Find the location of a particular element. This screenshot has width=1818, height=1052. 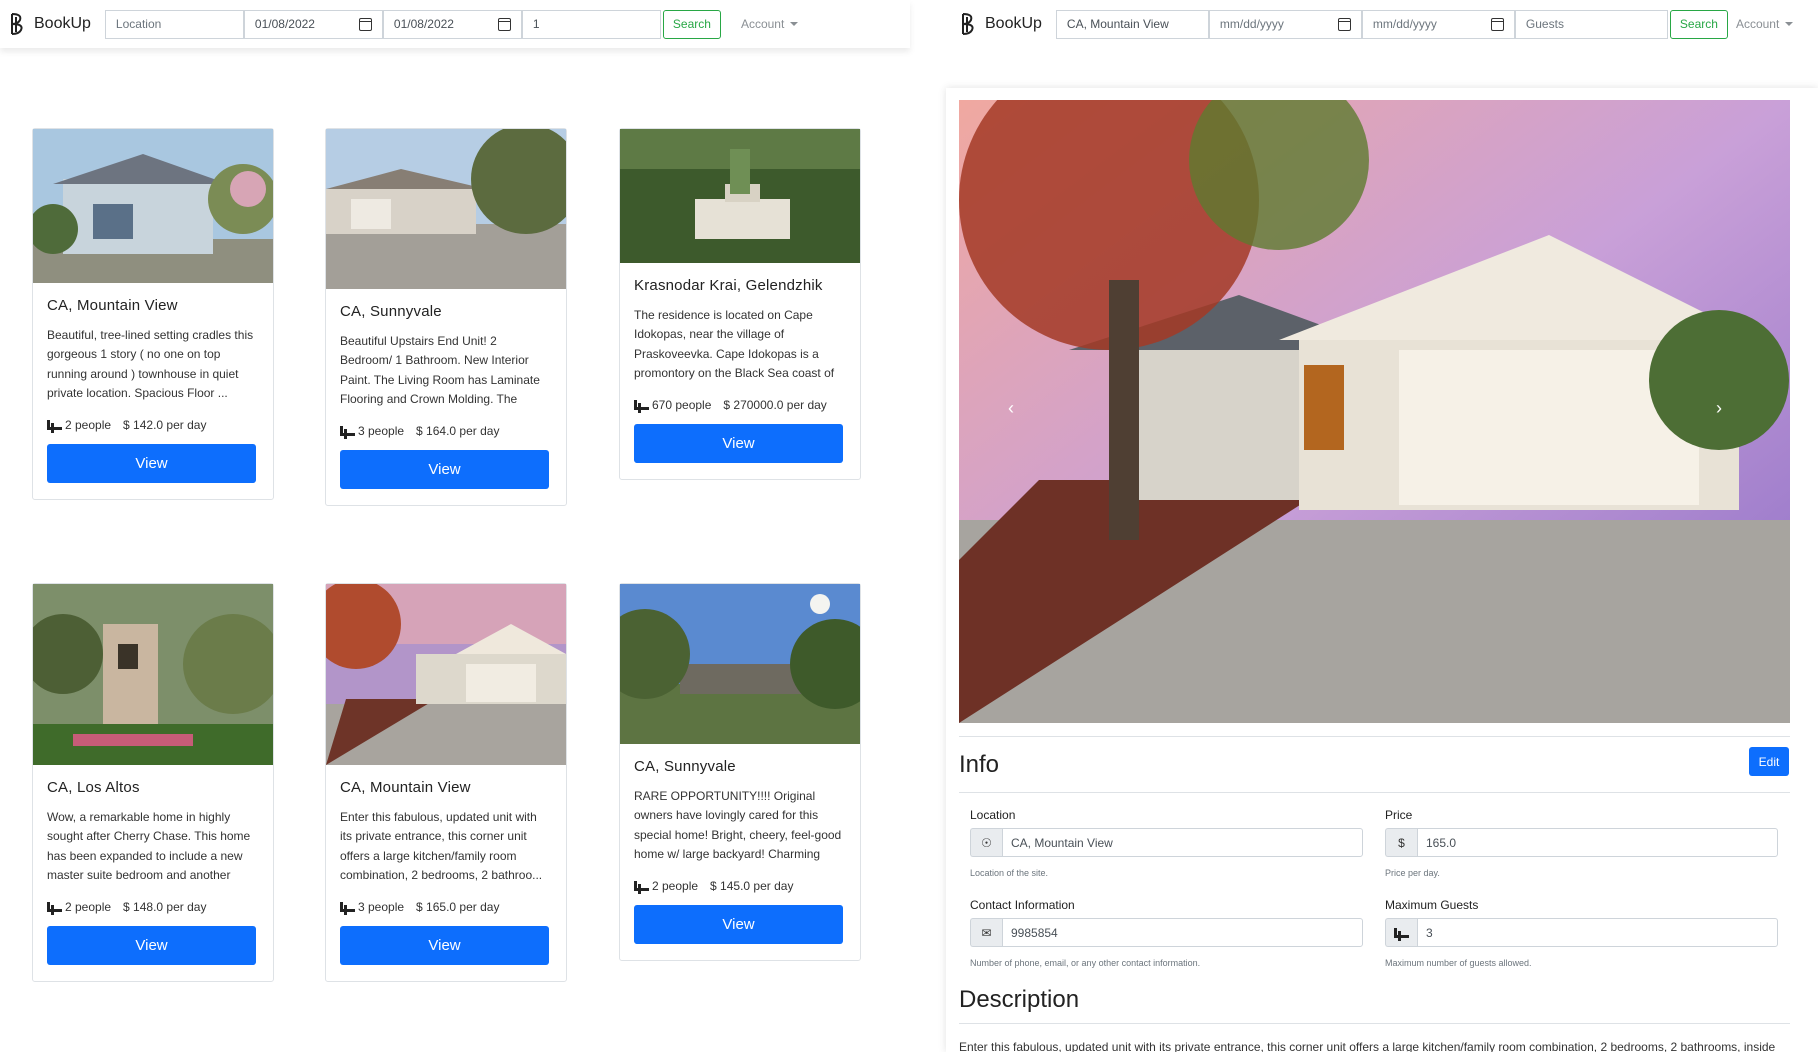

price-info: $ 164.0 per day is located at coordinates (458, 431).